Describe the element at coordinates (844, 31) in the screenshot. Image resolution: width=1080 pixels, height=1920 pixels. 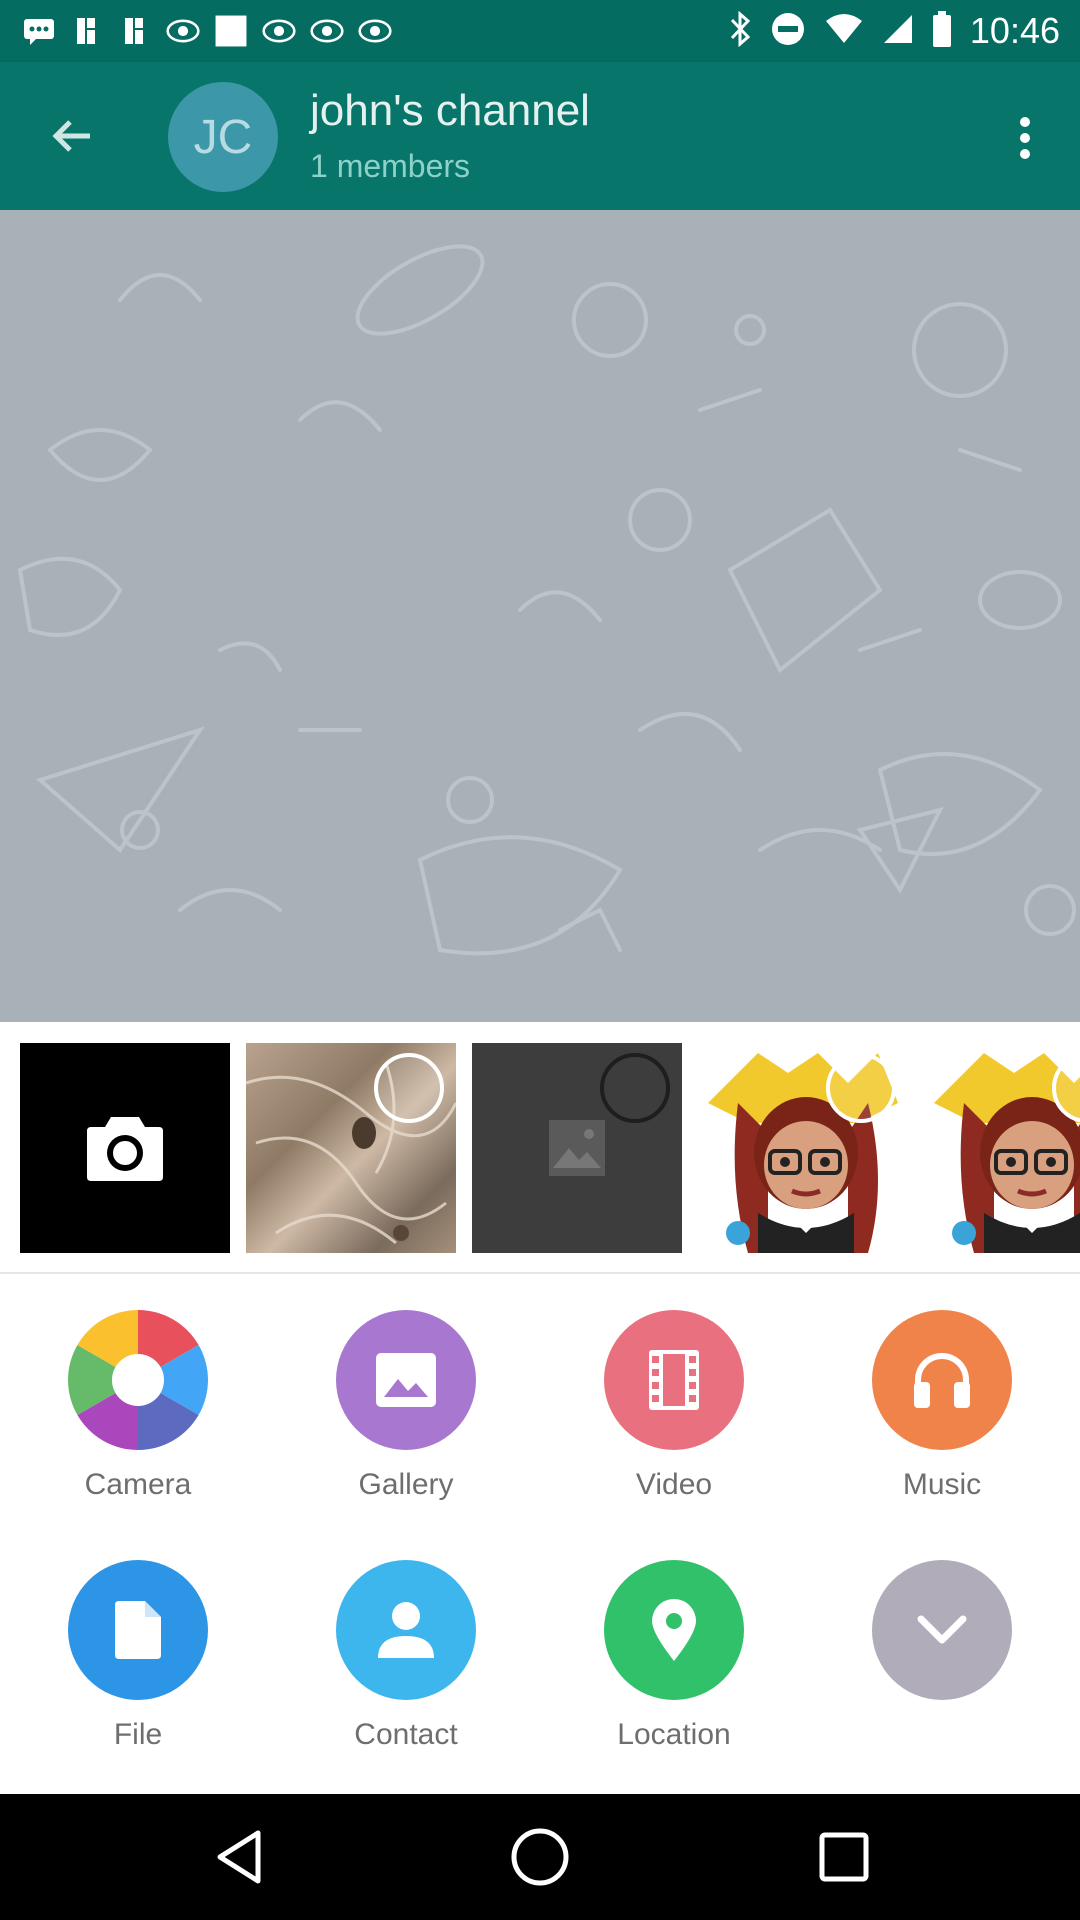
I see `wifi-icon` at that location.